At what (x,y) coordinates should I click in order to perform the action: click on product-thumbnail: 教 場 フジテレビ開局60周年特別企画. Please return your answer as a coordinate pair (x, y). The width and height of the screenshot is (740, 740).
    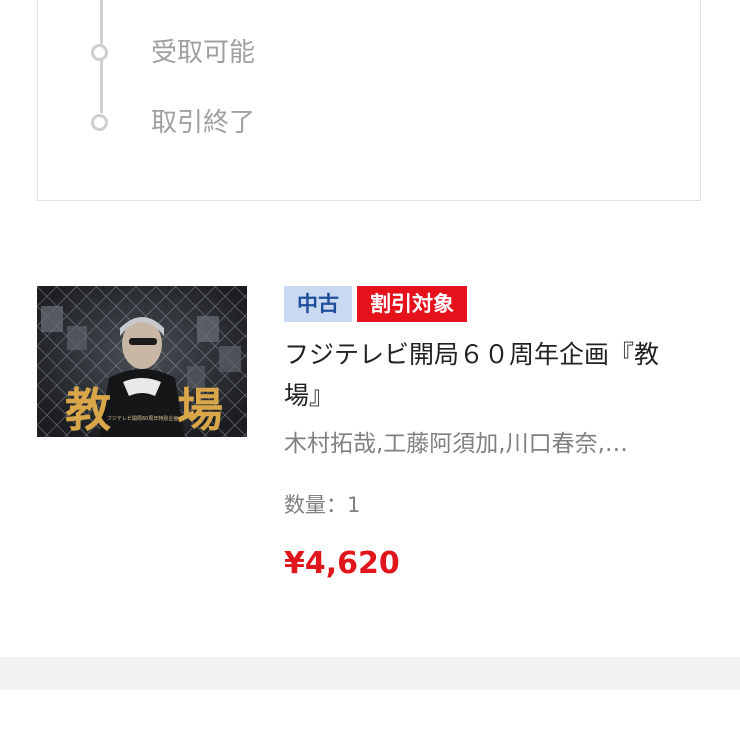
    Looking at the image, I should click on (142, 361).